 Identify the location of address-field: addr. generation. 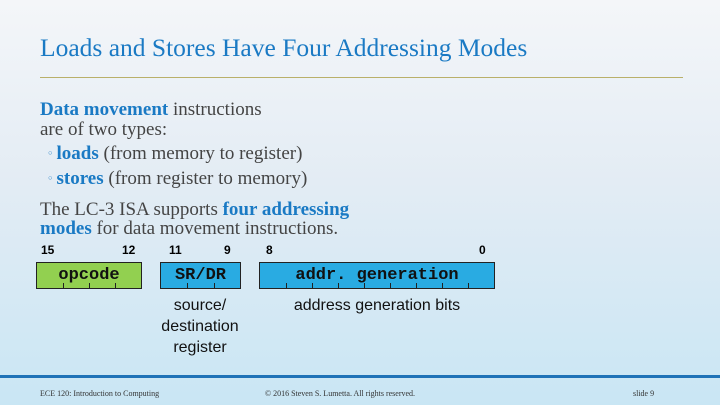
(377, 275).